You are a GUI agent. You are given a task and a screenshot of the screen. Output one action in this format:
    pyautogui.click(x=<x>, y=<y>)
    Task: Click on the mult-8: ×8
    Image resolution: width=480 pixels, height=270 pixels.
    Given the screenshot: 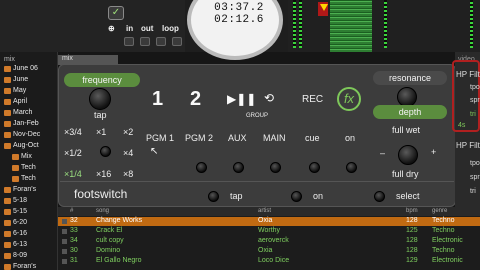 What is the action you would take?
    pyautogui.click(x=128, y=174)
    